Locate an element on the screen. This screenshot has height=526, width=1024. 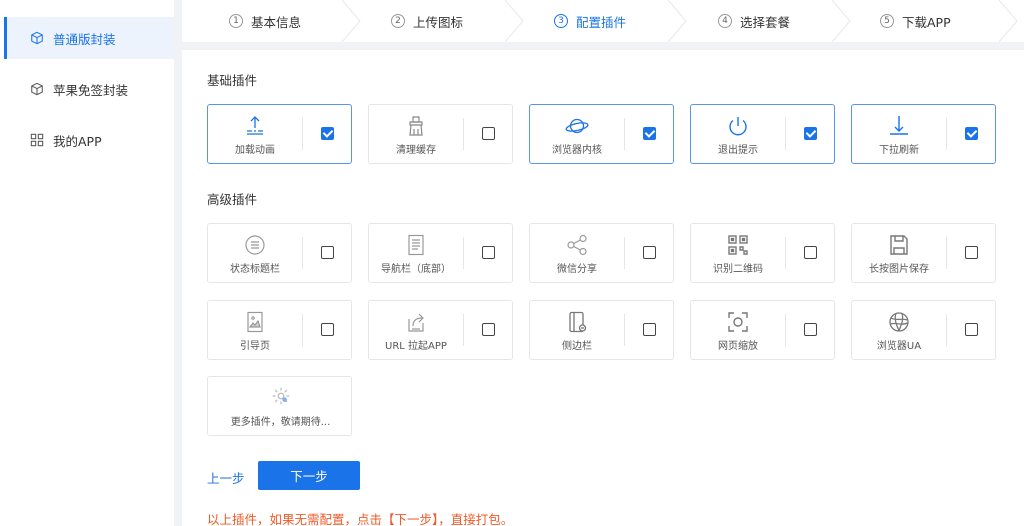
step-upload-icon: 2 上传图标 is located at coordinates (427, 21).